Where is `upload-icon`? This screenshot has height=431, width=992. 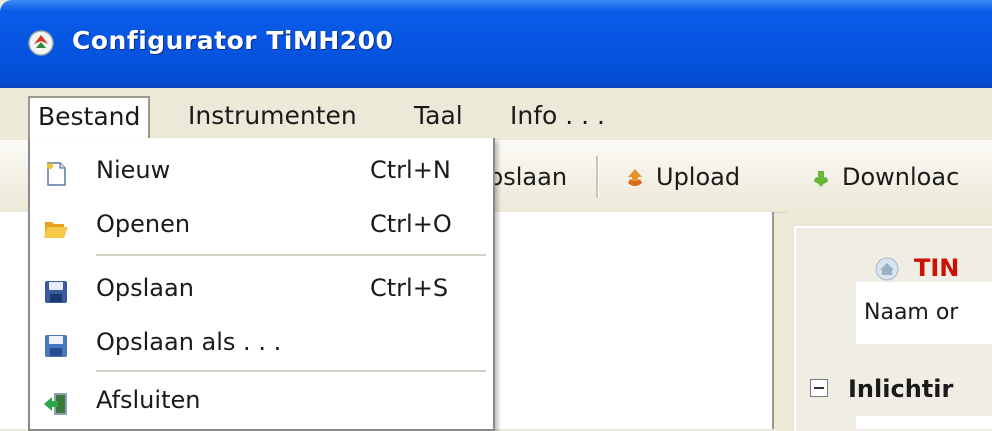
upload-icon is located at coordinates (635, 177).